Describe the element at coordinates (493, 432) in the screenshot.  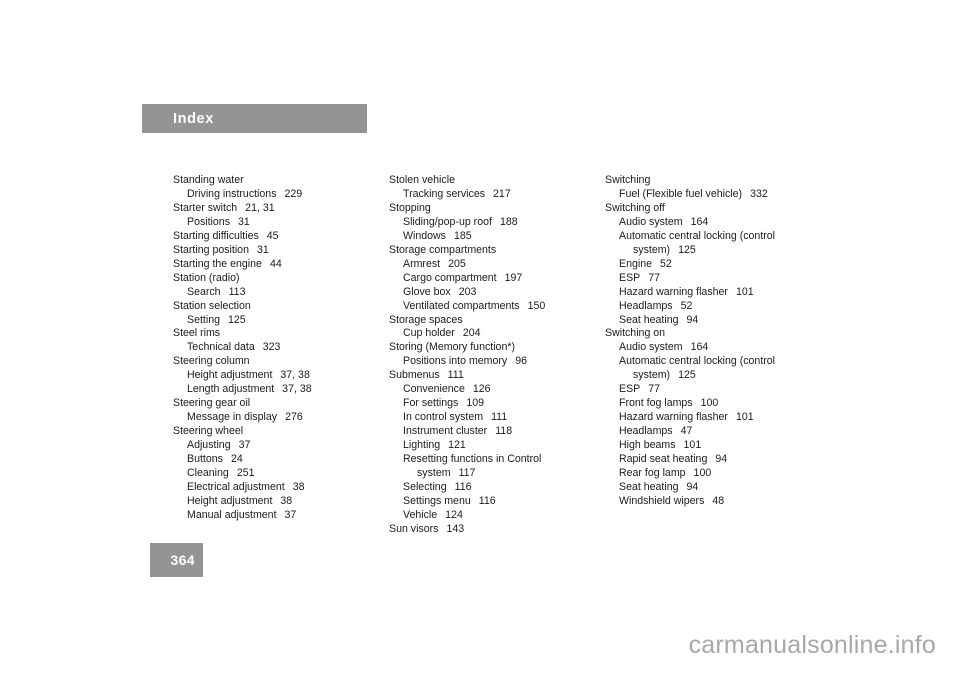
I see `index-subentry: Instrument cluster 118` at that location.